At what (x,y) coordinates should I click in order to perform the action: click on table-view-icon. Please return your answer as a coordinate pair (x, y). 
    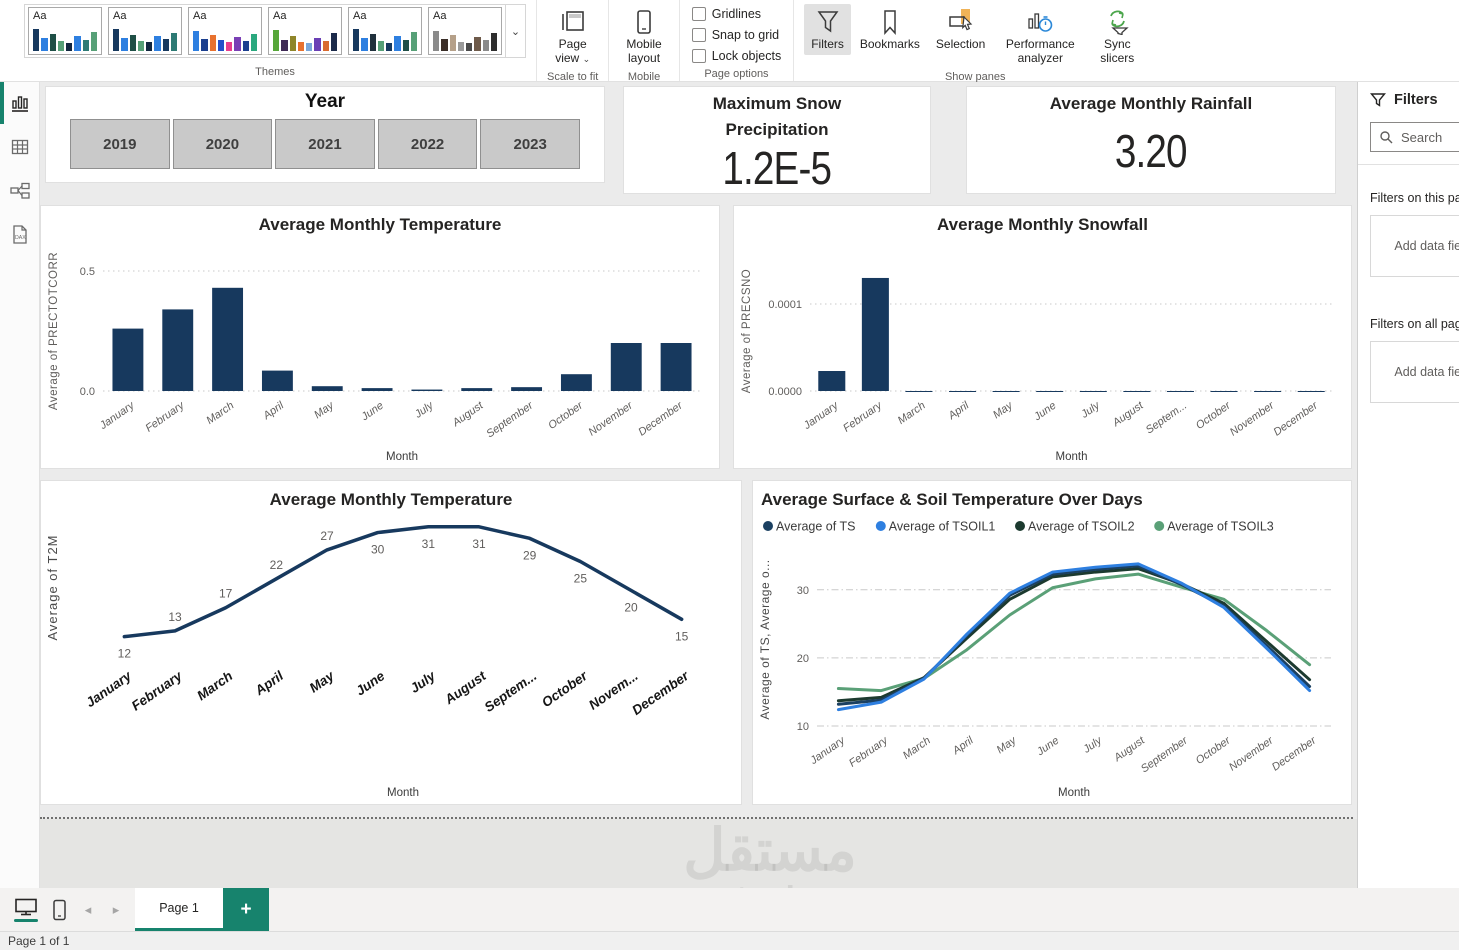
    Looking at the image, I should click on (19, 147).